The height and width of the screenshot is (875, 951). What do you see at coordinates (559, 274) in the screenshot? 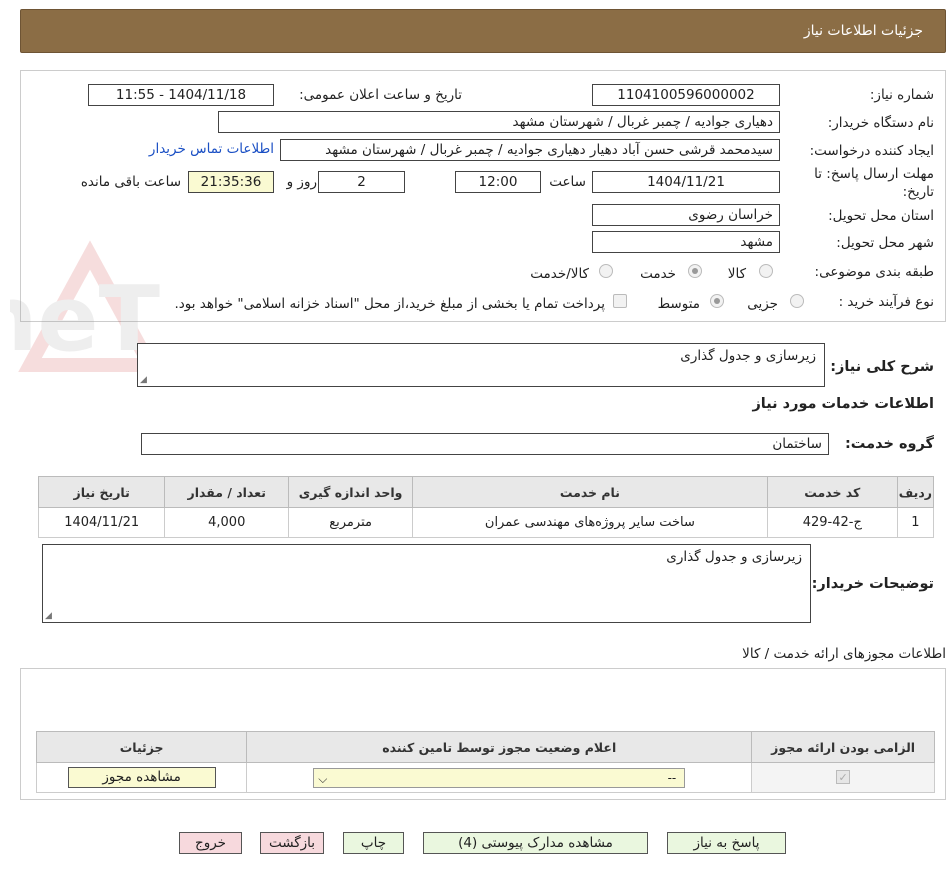
I see `category-option-goods-service: کالا/خدمت` at bounding box center [559, 274].